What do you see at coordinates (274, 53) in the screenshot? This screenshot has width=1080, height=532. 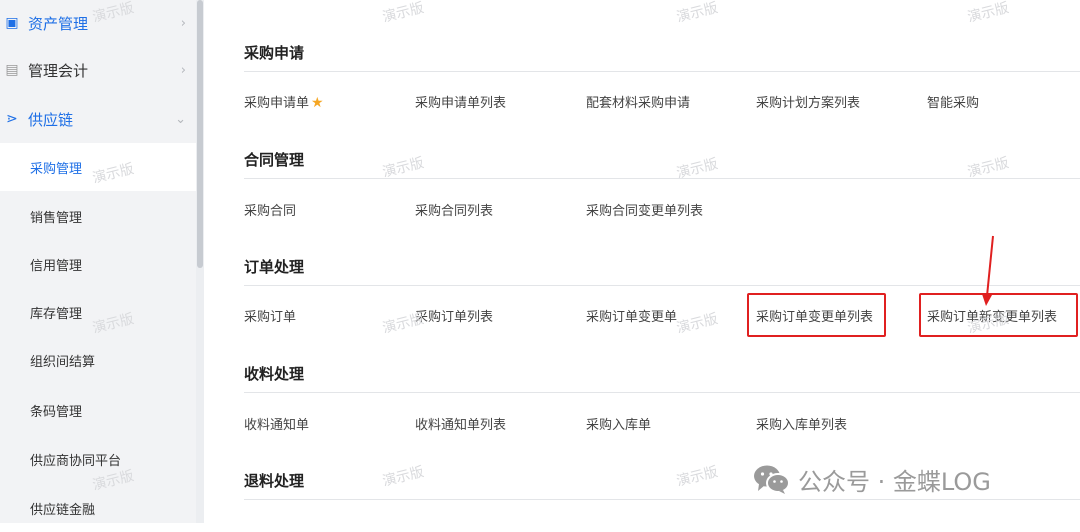 I see `section-title-purchase-request: 采购申请` at bounding box center [274, 53].